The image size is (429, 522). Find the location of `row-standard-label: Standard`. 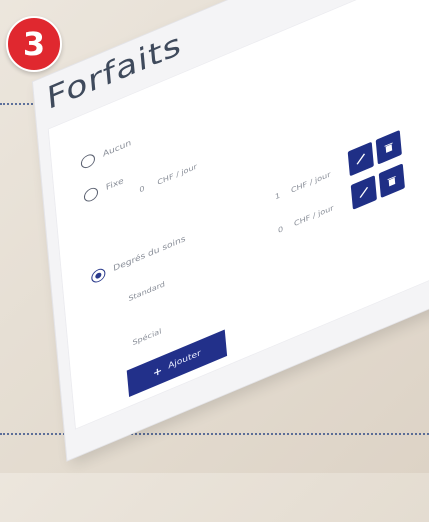

row-standard-label: Standard is located at coordinates (147, 291).